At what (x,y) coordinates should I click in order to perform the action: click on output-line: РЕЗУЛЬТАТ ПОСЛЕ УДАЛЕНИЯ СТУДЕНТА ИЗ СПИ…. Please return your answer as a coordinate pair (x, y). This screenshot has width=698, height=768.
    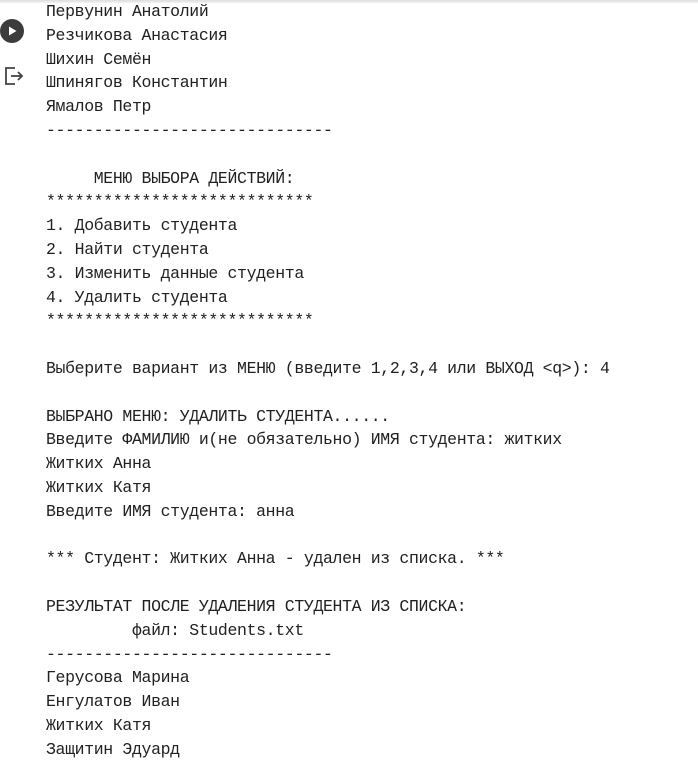
    Looking at the image, I should click on (256, 606).